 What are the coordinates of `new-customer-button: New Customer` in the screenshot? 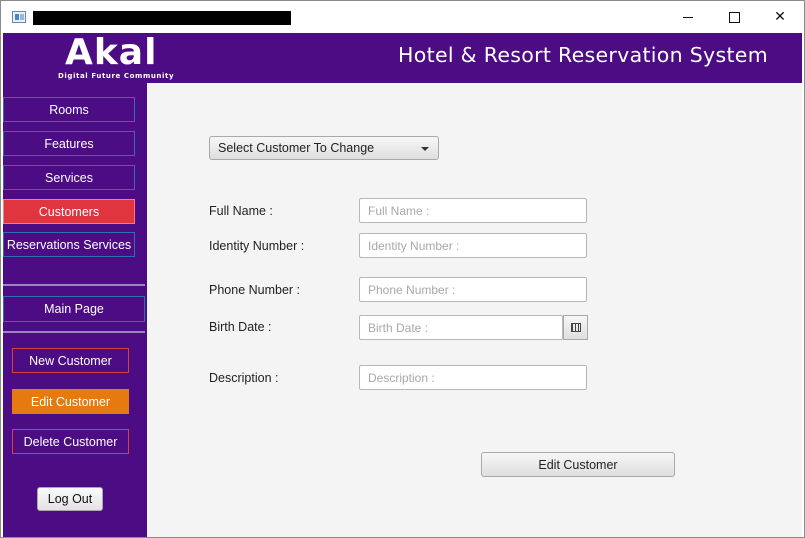 It's located at (70, 360).